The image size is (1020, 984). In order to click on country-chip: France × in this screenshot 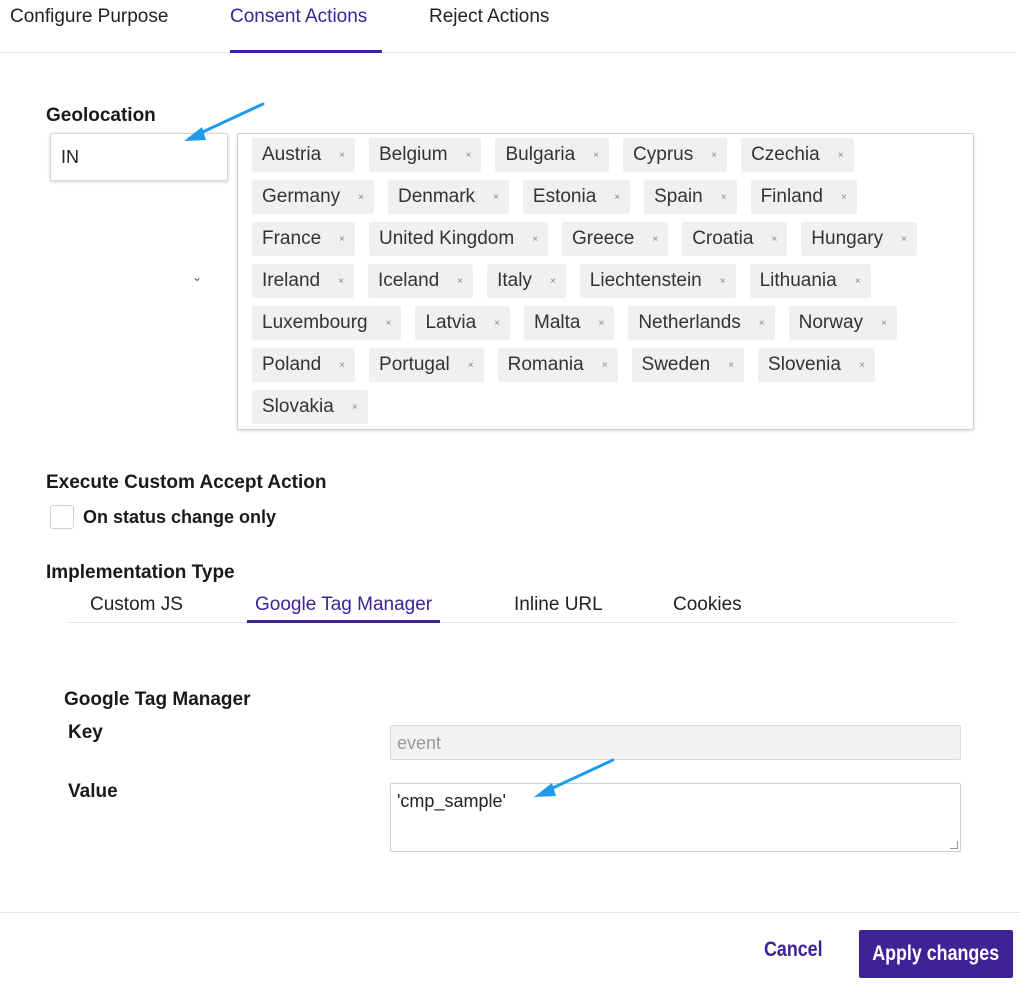, I will do `click(303, 239)`.